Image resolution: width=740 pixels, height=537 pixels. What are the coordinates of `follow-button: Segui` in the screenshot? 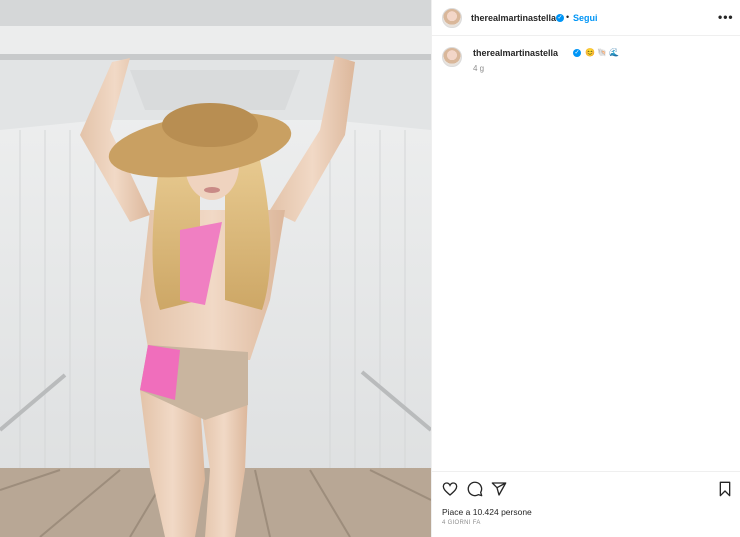 It's located at (585, 18).